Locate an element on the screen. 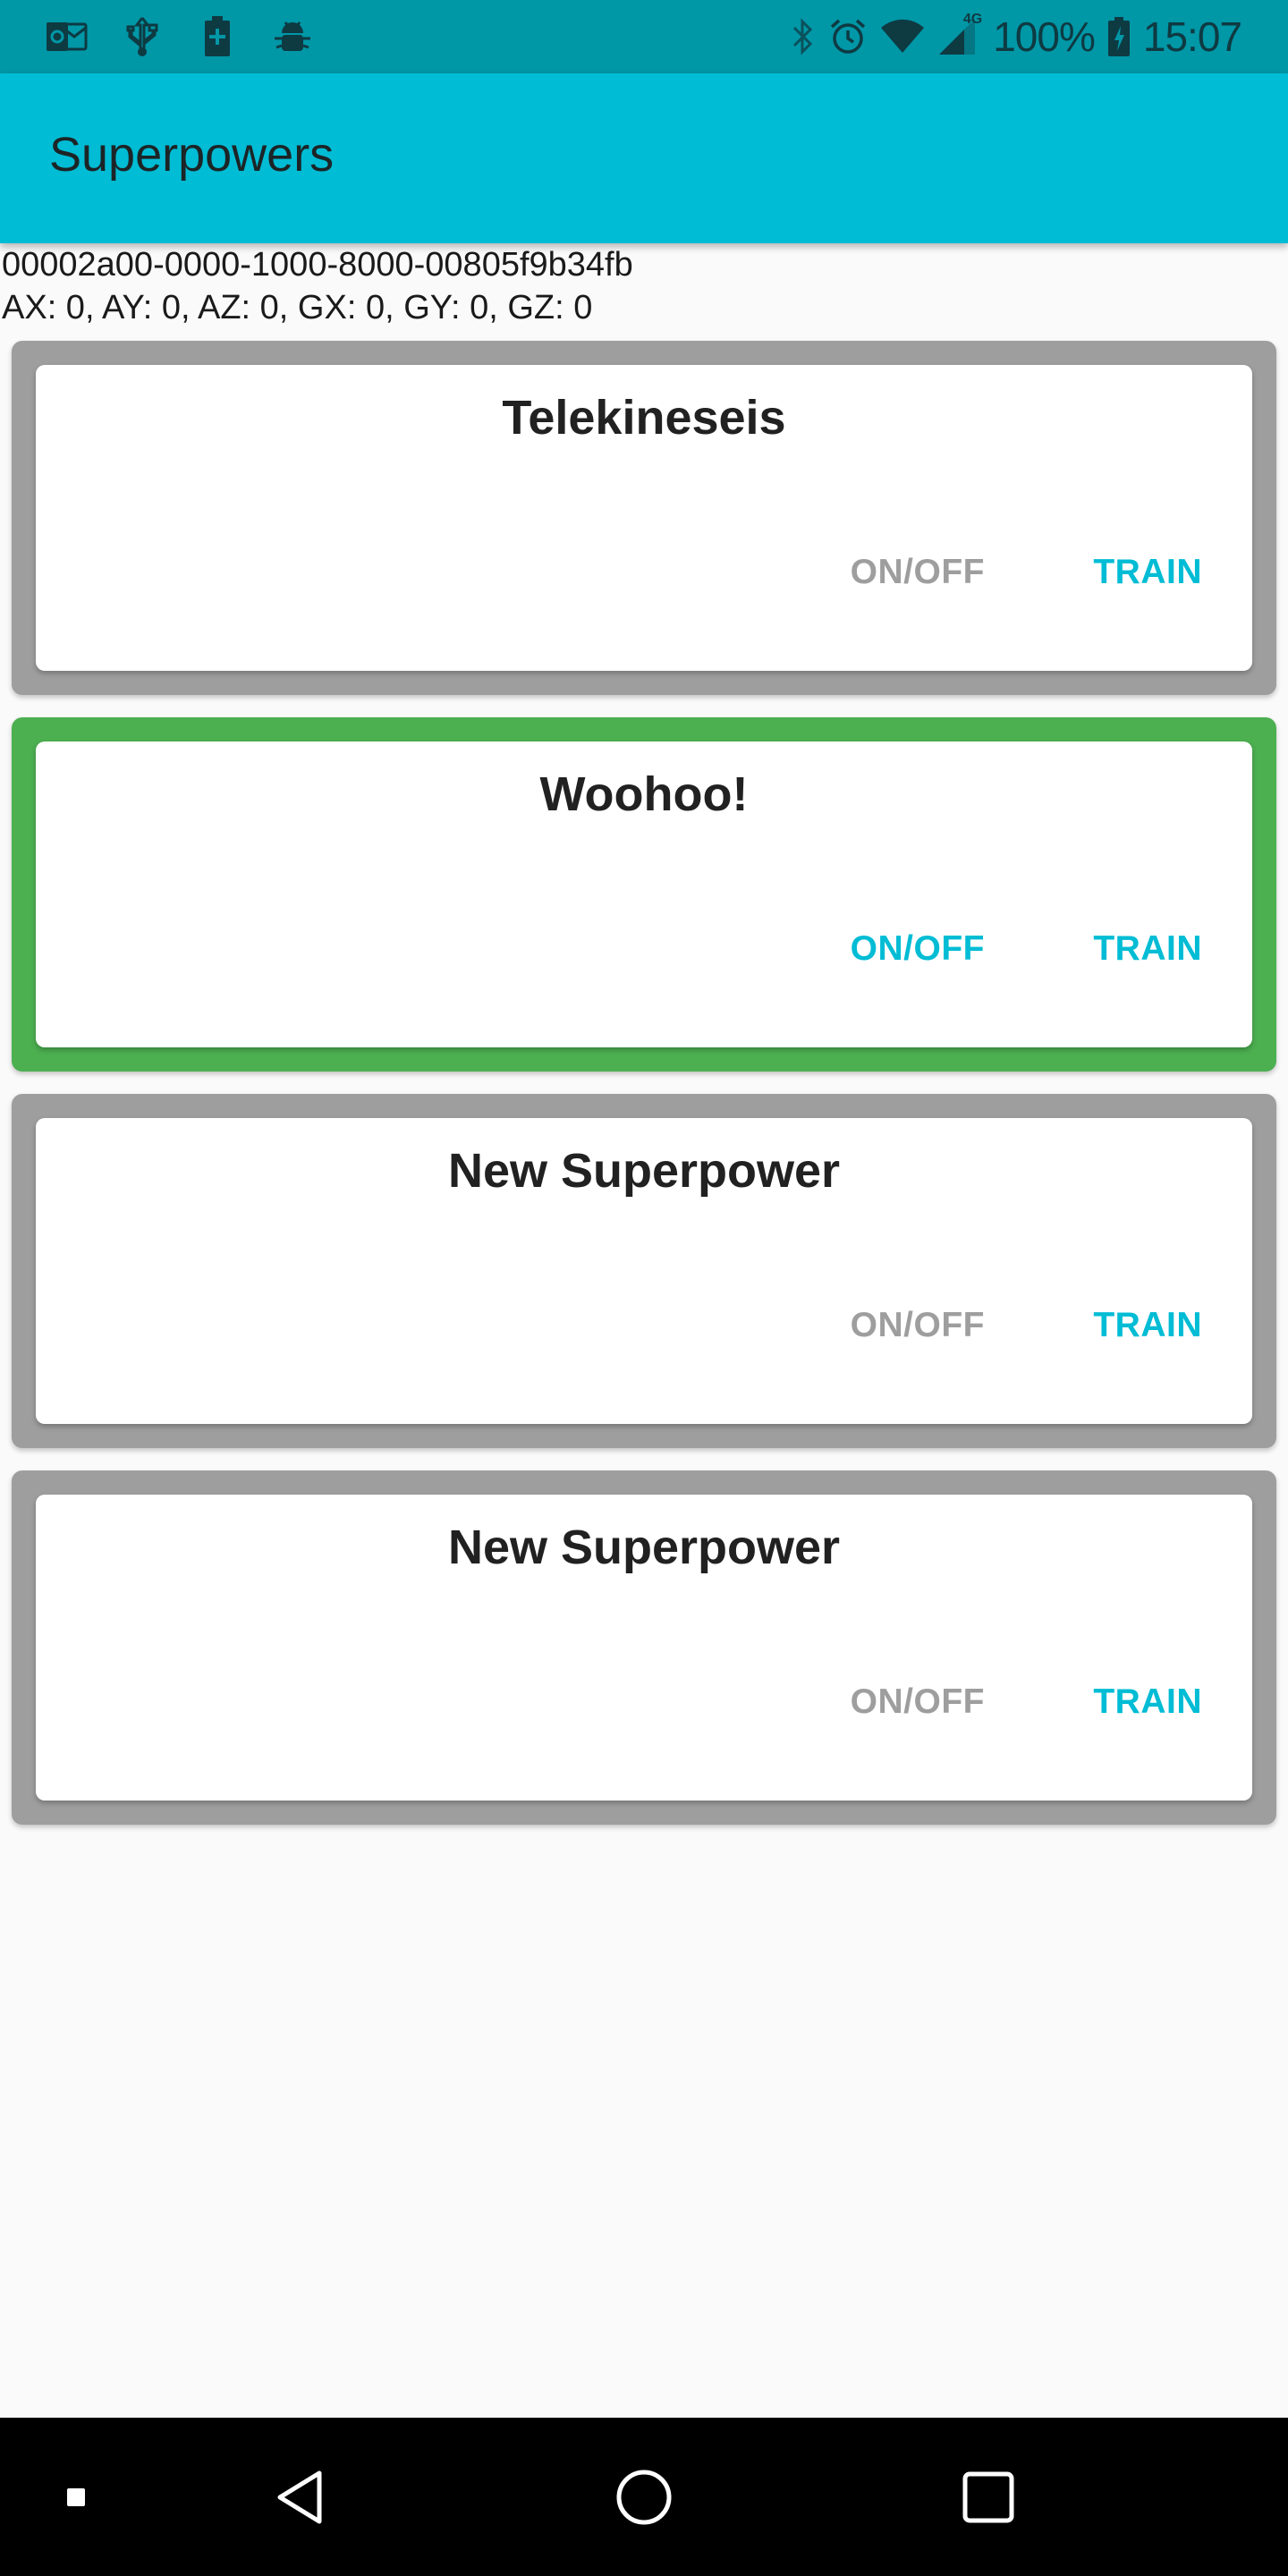 Image resolution: width=1288 pixels, height=2576 pixels. wifi-icon is located at coordinates (902, 37).